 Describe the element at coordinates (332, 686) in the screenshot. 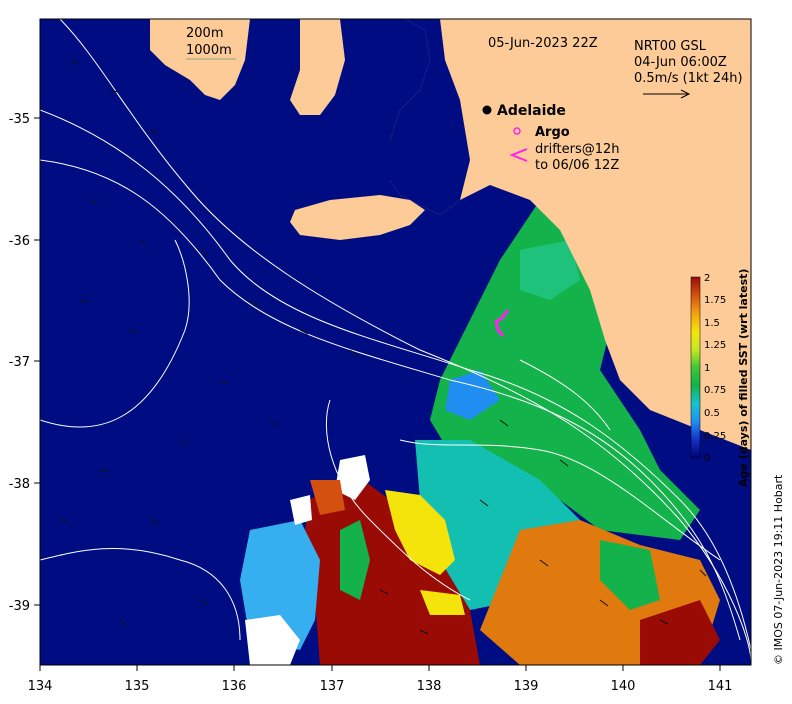

I see `x-tick-label: 137` at that location.